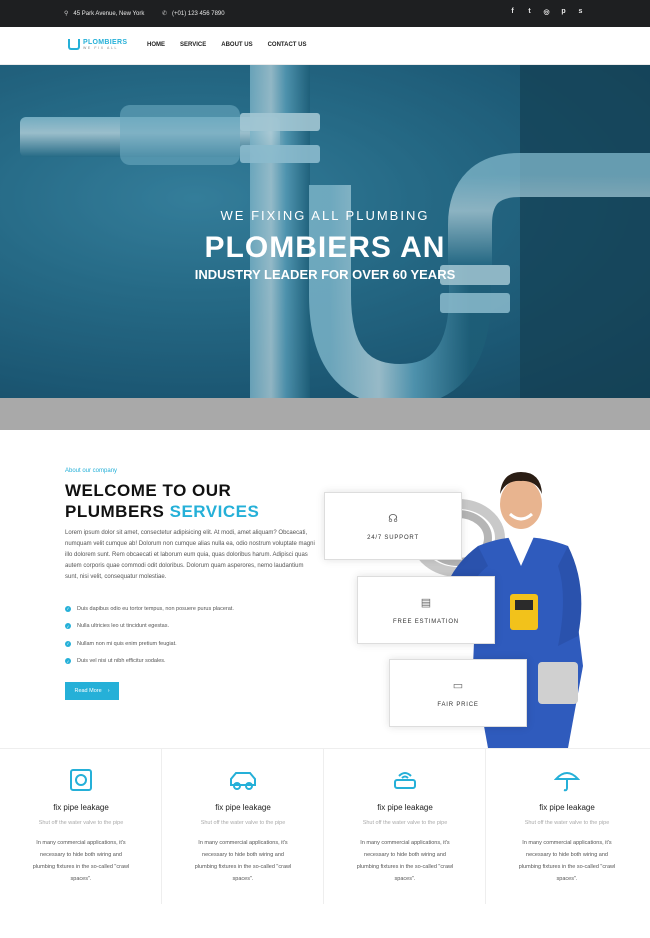  Describe the element at coordinates (426, 610) in the screenshot. I see `feature-card-estimation: ▤ FREE ESTIMATION` at that location.